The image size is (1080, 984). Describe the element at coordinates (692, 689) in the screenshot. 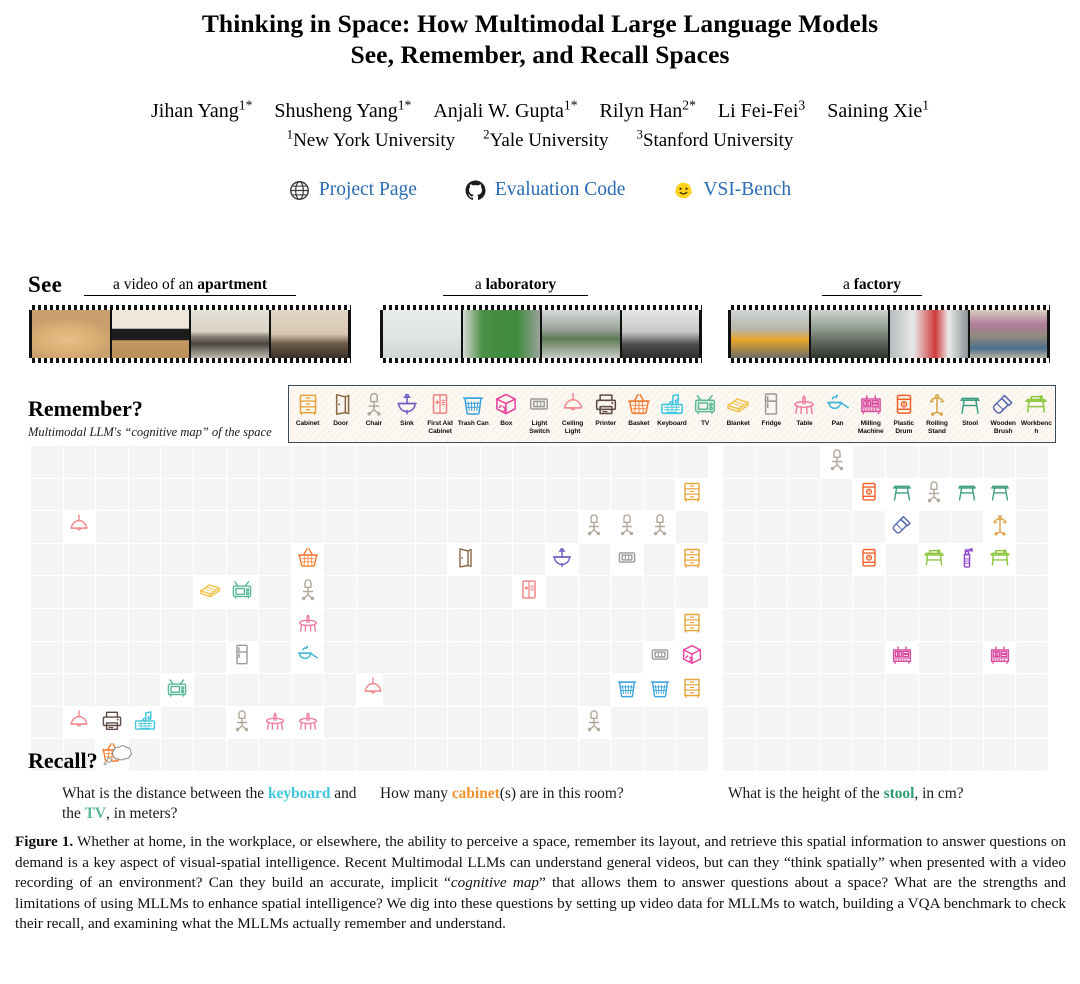

I see `cabinet-icon` at that location.